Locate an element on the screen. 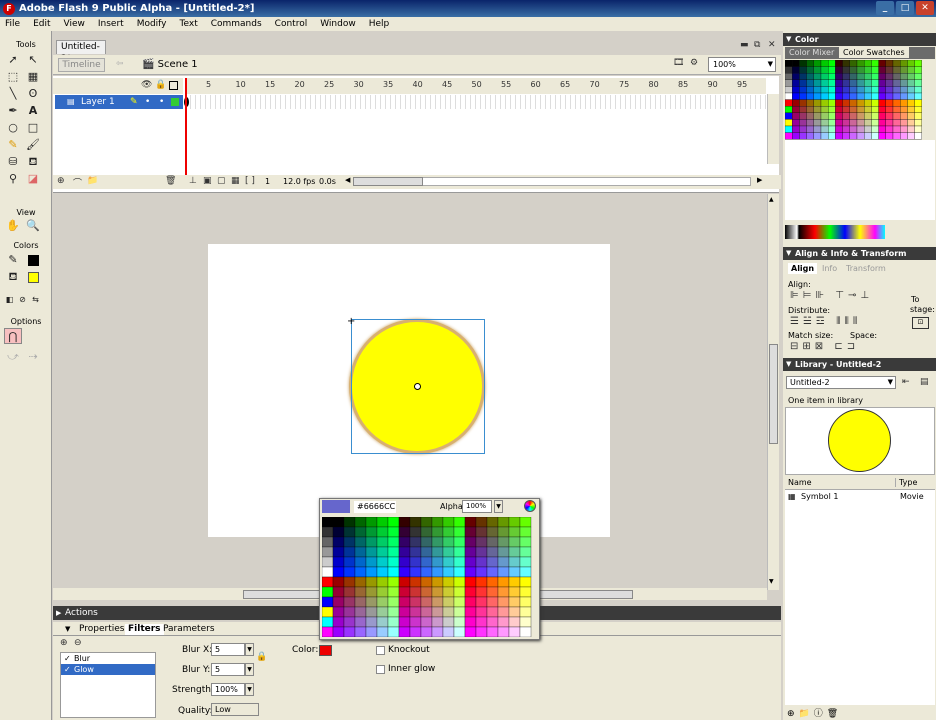  align-buttons: ⊫⊨⊪ ⊤⊸⊥ is located at coordinates (848, 295).